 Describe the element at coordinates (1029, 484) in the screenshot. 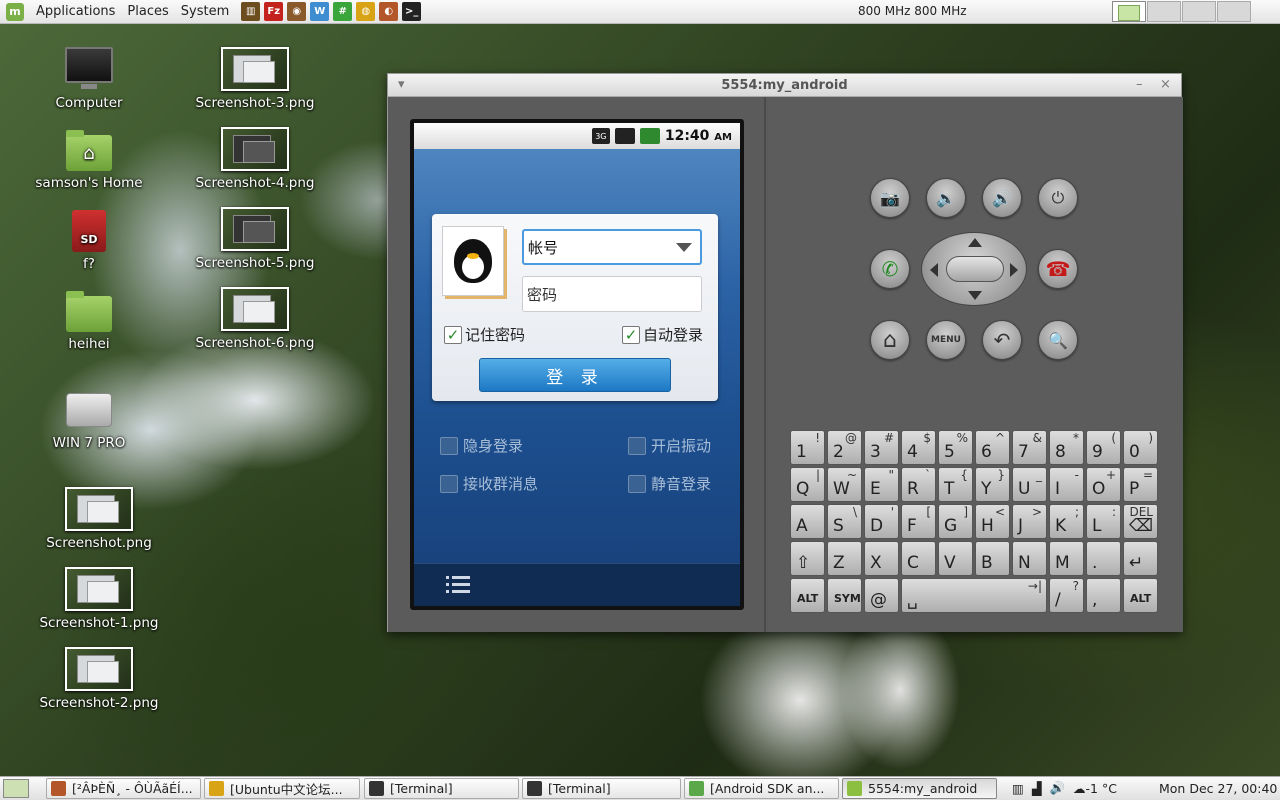

I see `key-u: U _` at that location.